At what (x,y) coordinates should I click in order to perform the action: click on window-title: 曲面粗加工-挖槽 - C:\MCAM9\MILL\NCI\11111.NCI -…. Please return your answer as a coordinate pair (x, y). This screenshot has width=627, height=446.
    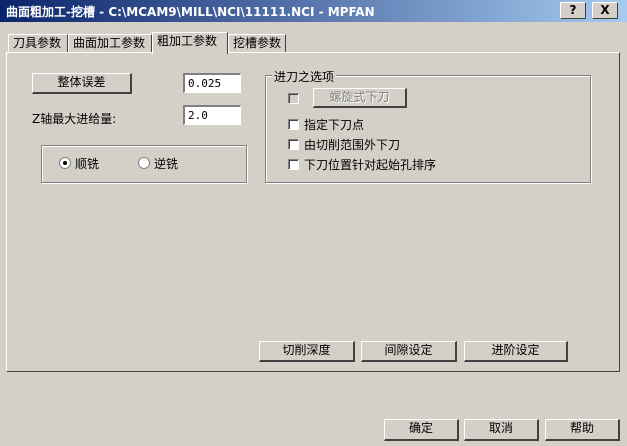
    Looking at the image, I should click on (190, 12).